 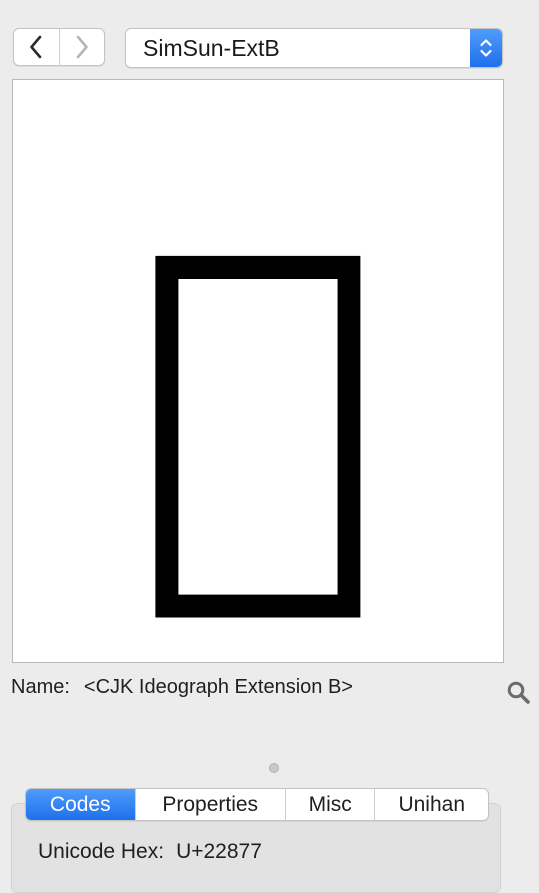 I want to click on character-name-row: Name: <CJK Ideograph Extension B>, so click(x=182, y=687).